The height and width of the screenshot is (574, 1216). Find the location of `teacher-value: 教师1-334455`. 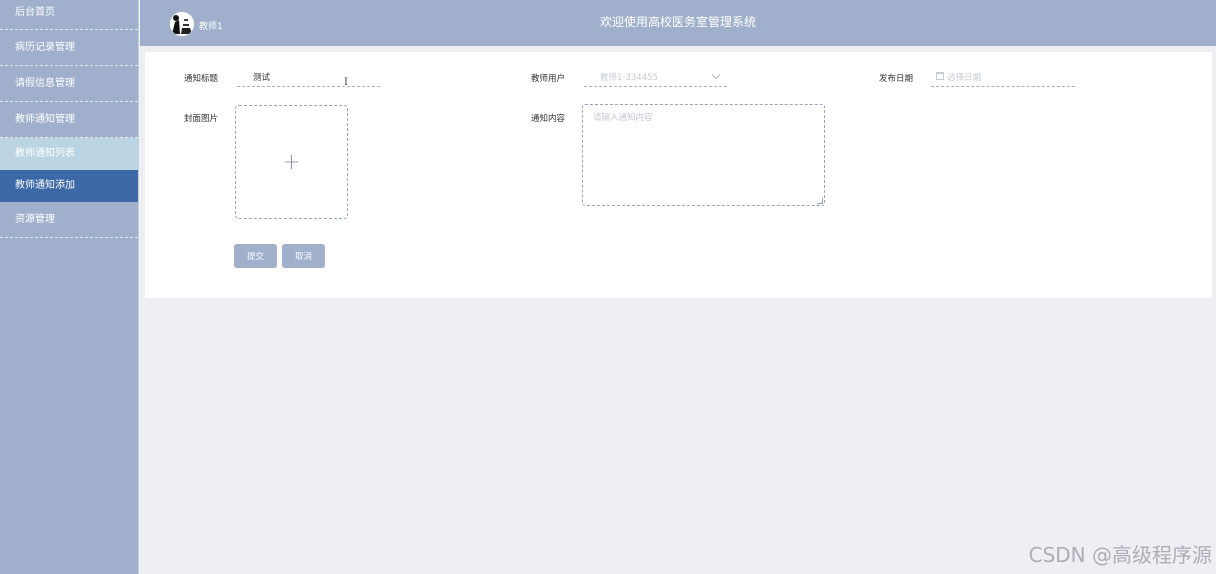

teacher-value: 教师1-334455 is located at coordinates (629, 77).